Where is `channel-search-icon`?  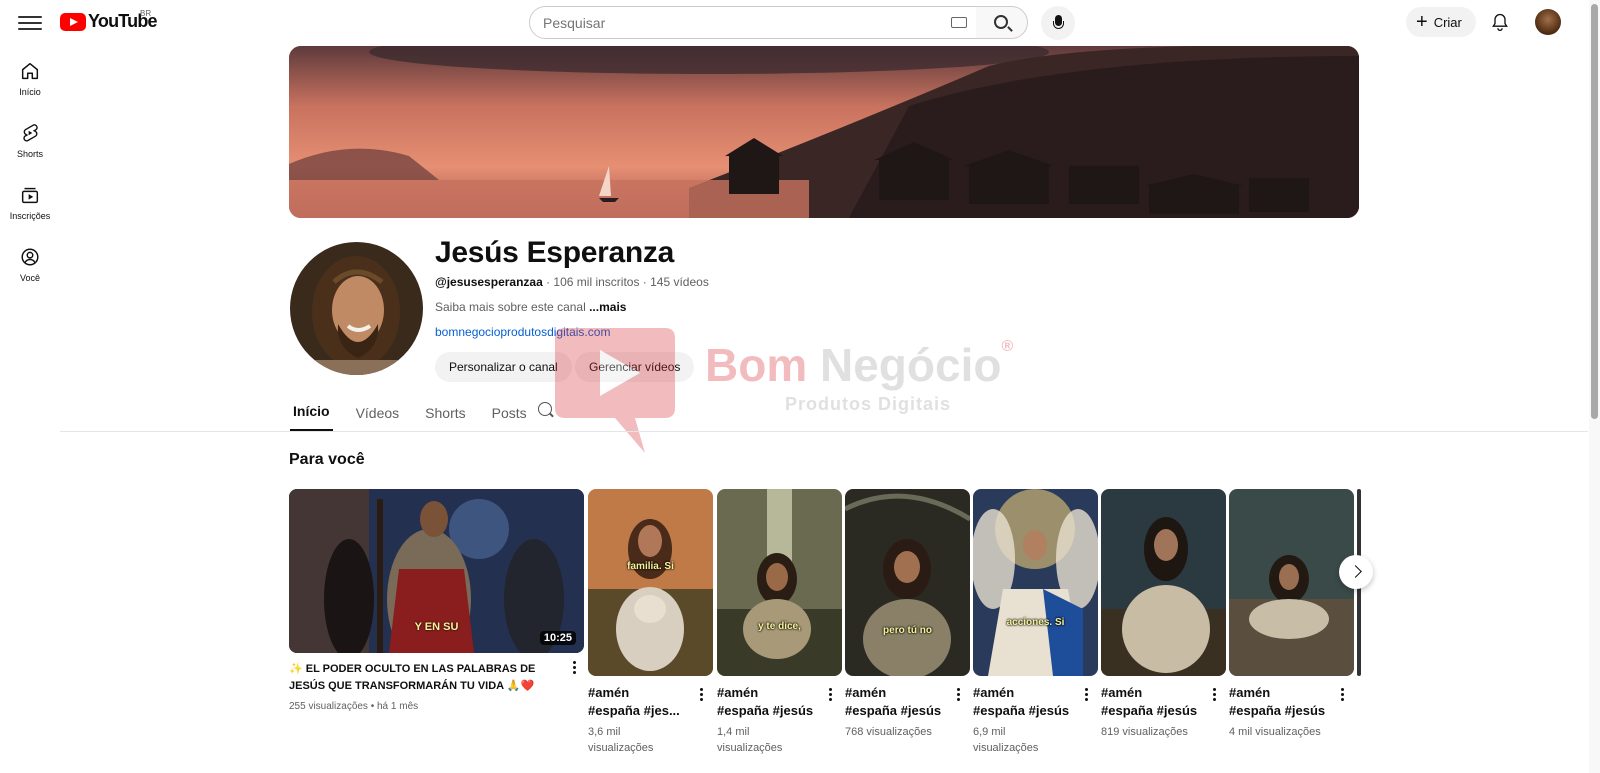
channel-search-icon is located at coordinates (545, 409).